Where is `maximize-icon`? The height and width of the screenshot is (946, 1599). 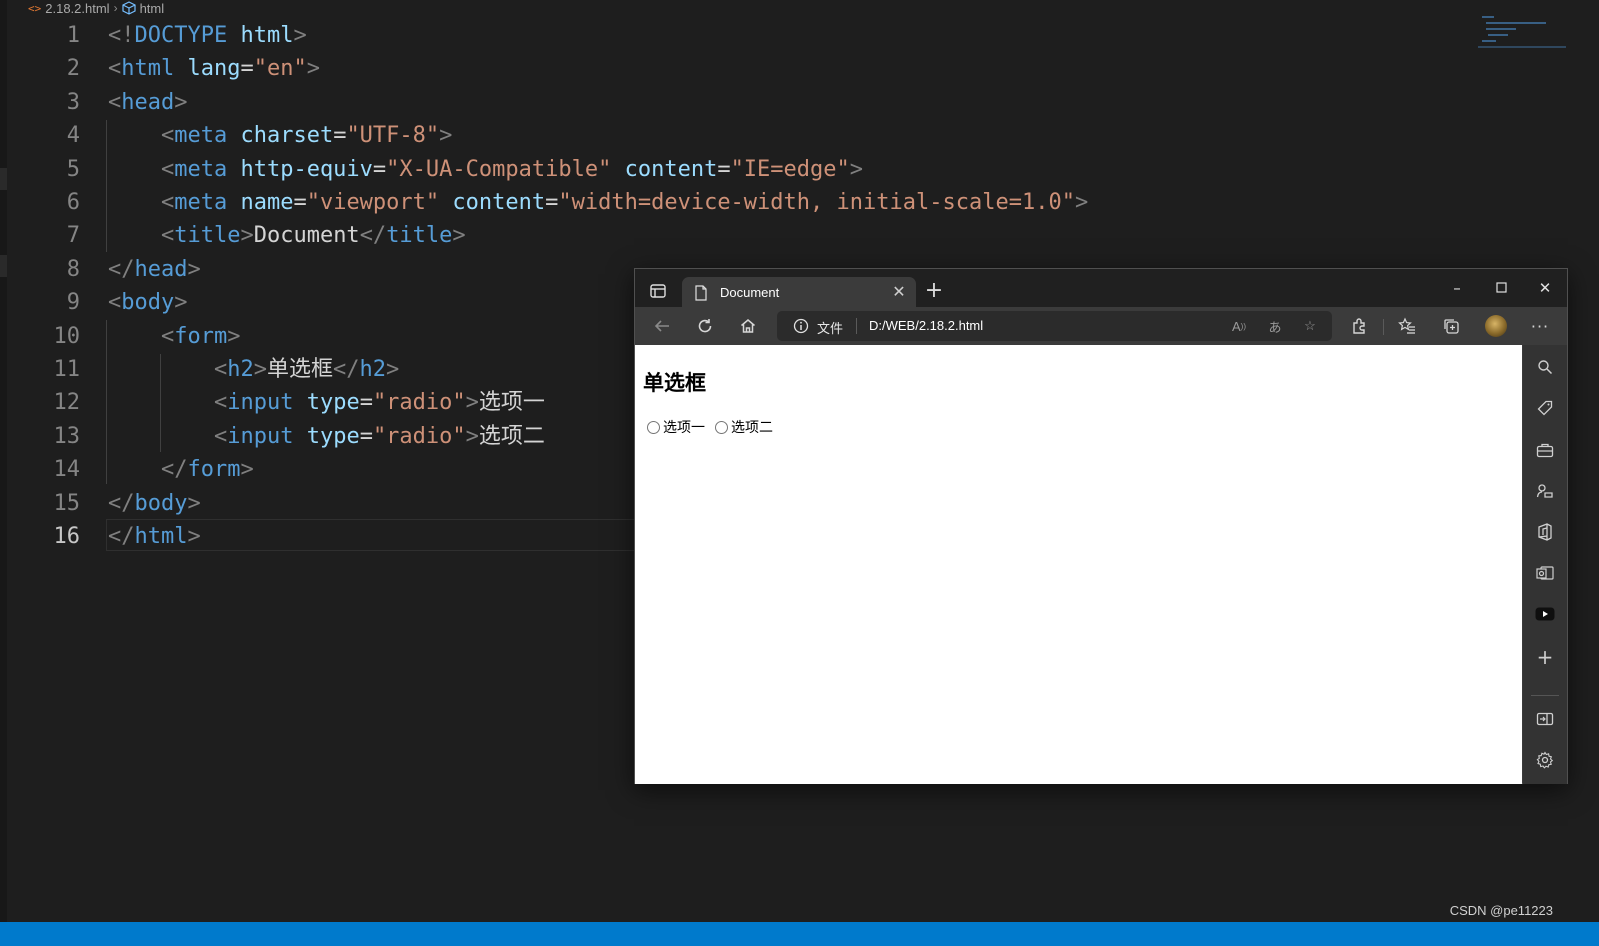 maximize-icon is located at coordinates (1501, 288).